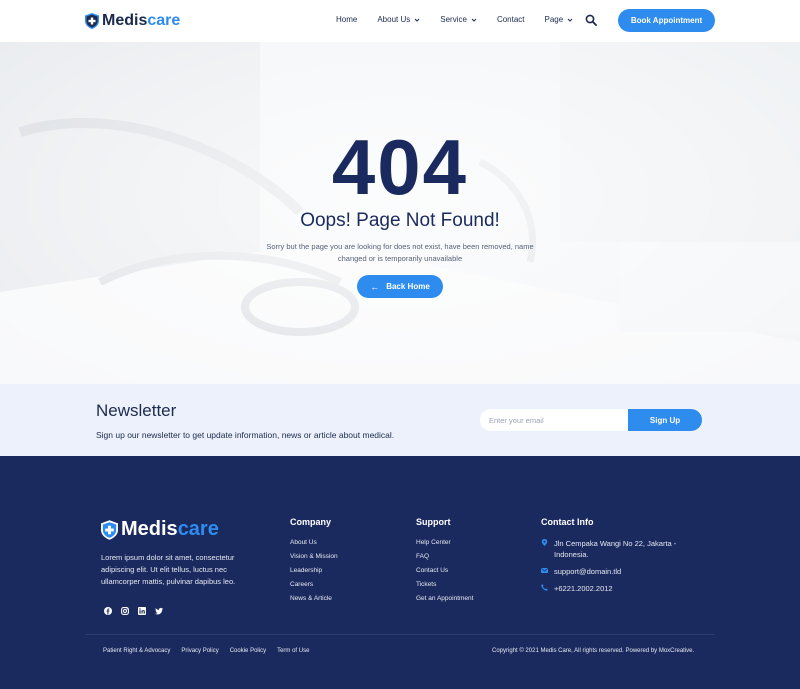 The width and height of the screenshot is (800, 689). What do you see at coordinates (293, 651) in the screenshot?
I see `legal-link-term-of-use: Term of Use` at bounding box center [293, 651].